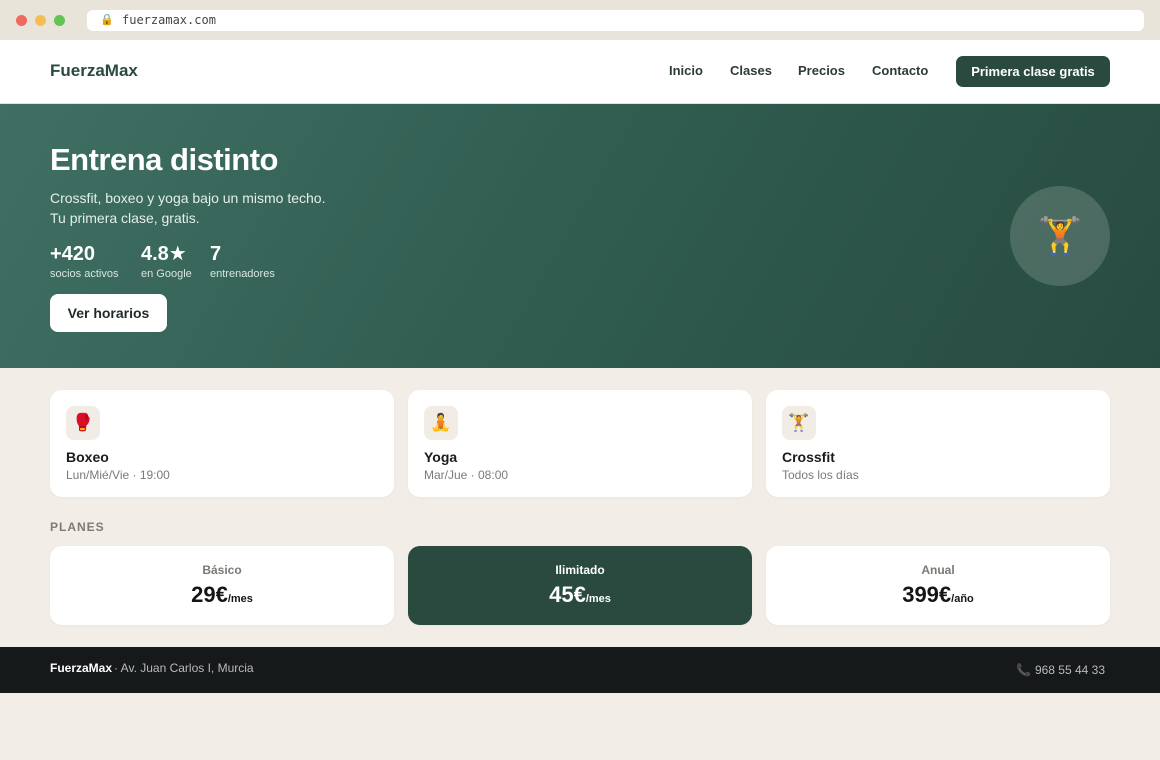 Image resolution: width=1160 pixels, height=760 pixels. I want to click on plans-heading: PLANES, so click(77, 527).